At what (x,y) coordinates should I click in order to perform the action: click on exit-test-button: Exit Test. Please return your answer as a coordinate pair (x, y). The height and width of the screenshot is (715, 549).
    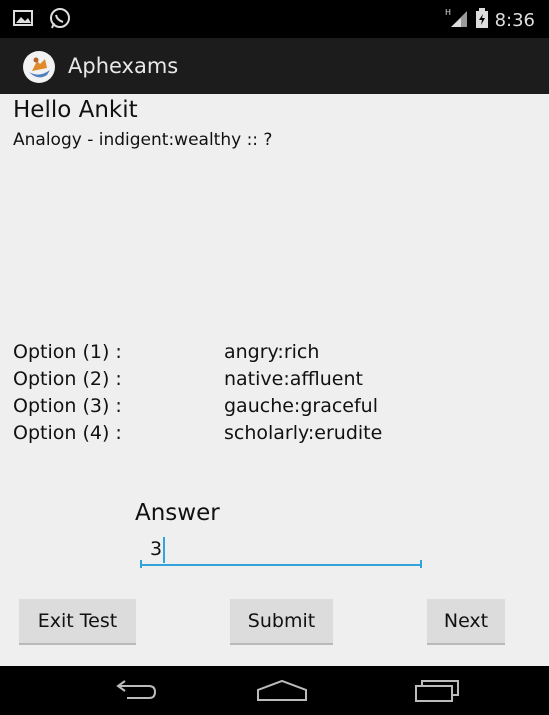
    Looking at the image, I should click on (77, 621).